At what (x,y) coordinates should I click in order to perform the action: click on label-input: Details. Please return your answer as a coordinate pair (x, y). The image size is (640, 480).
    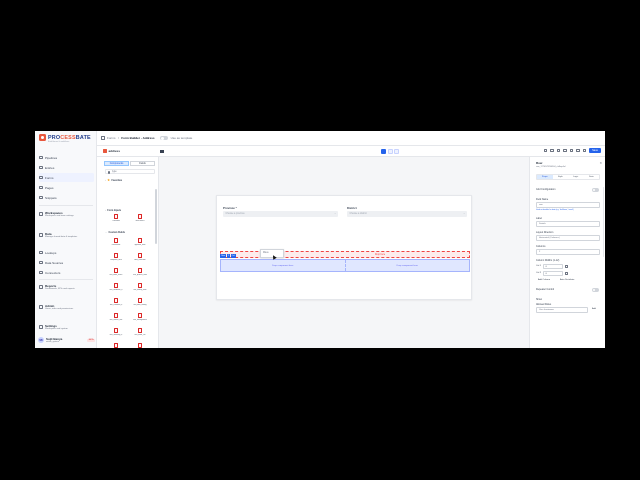
    Looking at the image, I should click on (568, 224).